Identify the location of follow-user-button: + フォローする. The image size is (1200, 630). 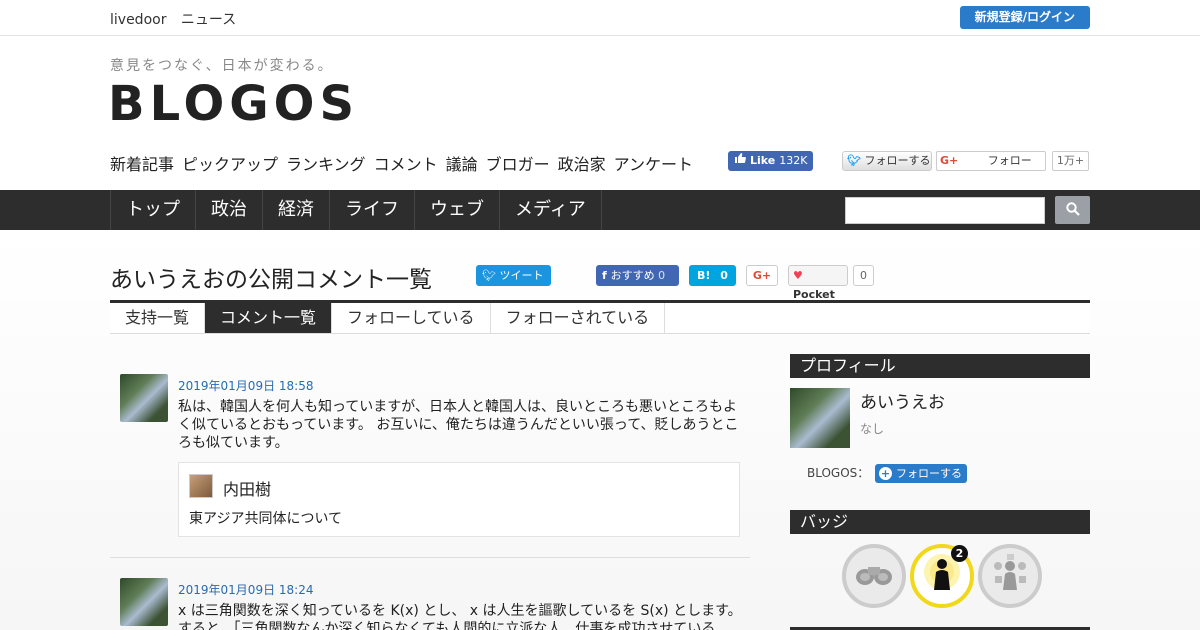
(921, 473).